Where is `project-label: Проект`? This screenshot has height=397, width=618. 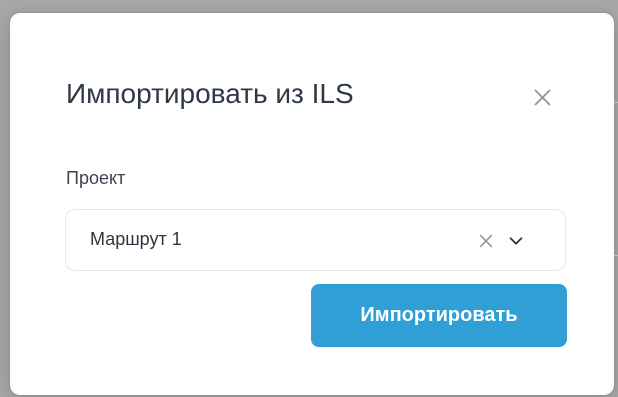
project-label: Проект is located at coordinates (96, 178).